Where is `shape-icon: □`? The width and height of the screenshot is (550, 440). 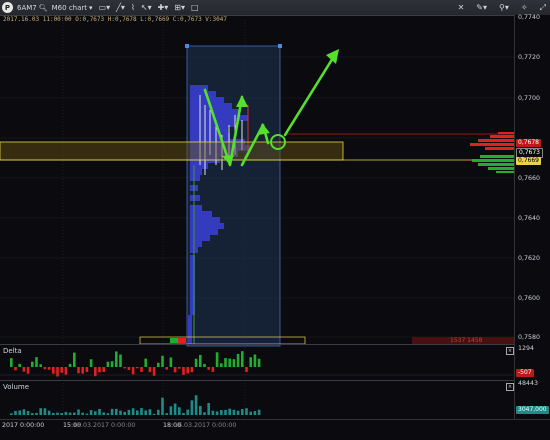
shape-icon: □ is located at coordinates (195, 7).